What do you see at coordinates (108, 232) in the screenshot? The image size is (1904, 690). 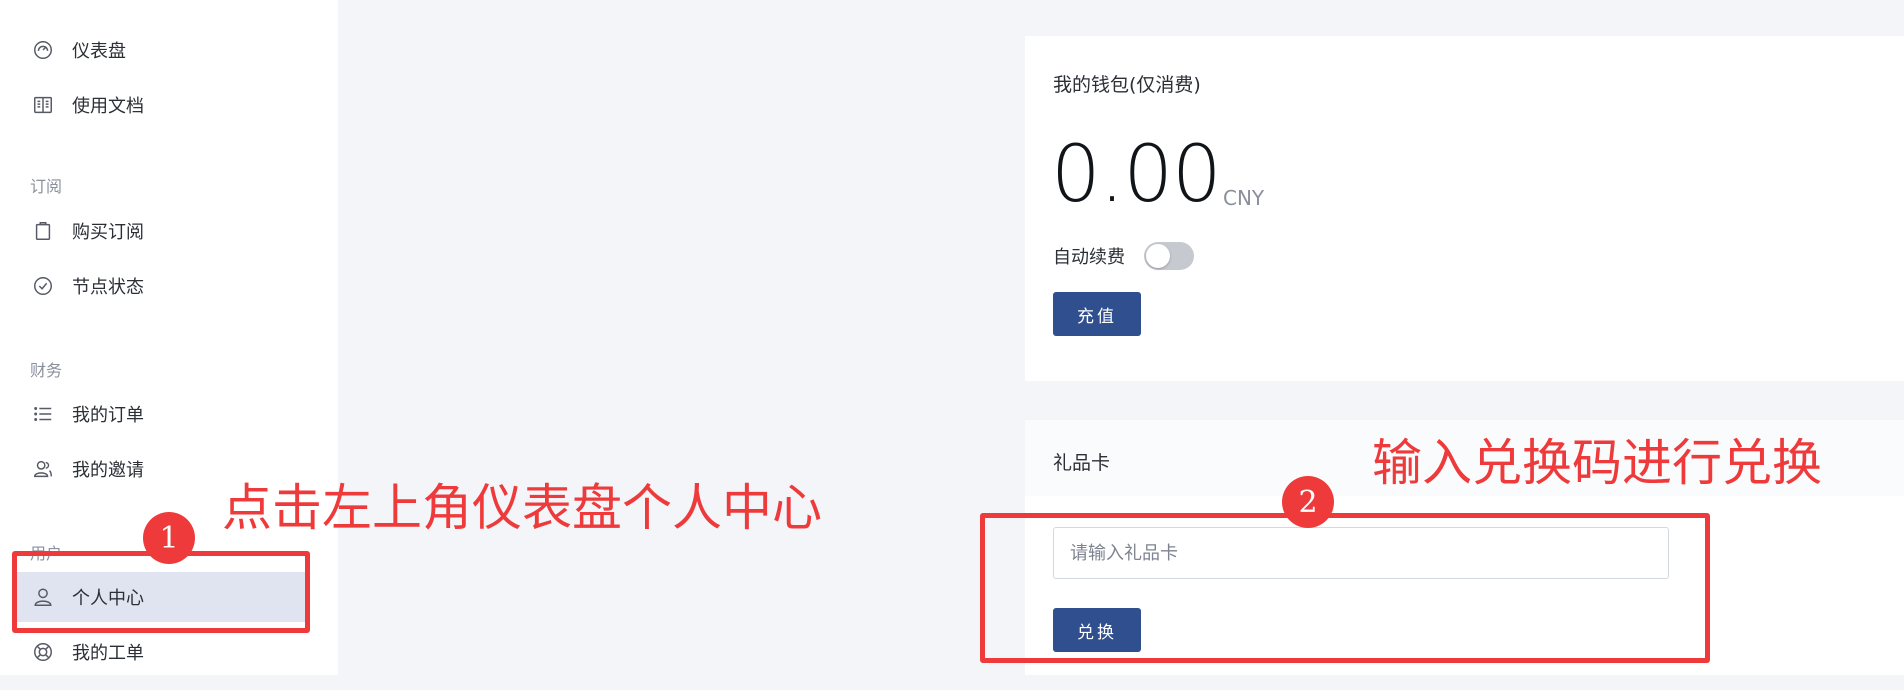 I see `sidebar-item-label: 购买订阅` at bounding box center [108, 232].